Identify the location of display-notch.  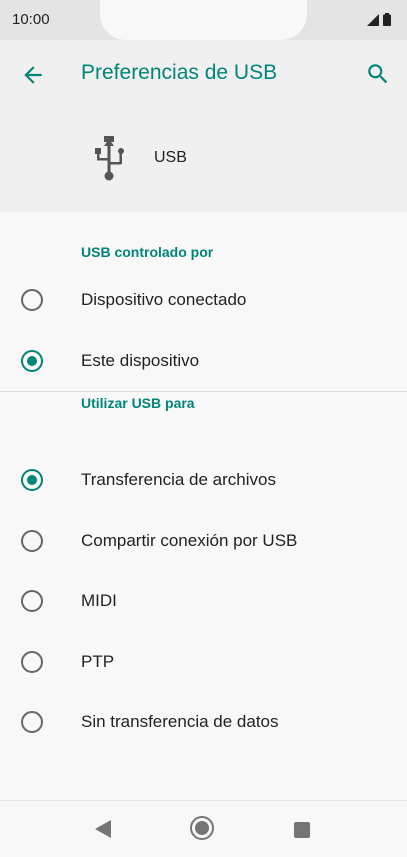
(203, 20).